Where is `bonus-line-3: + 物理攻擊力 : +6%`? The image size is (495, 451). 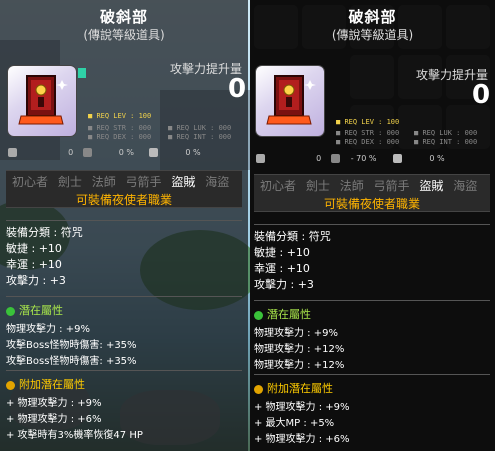
bonus-line-3: + 物理攻擊力 : +6% is located at coordinates (302, 439).